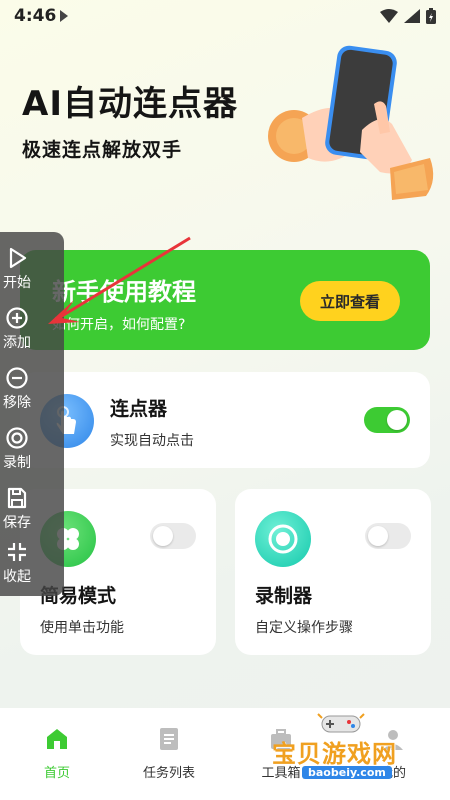 This screenshot has width=450, height=800. Describe the element at coordinates (304, 628) in the screenshot. I see `recorder-subtitle: 自定义操作步骤` at that location.